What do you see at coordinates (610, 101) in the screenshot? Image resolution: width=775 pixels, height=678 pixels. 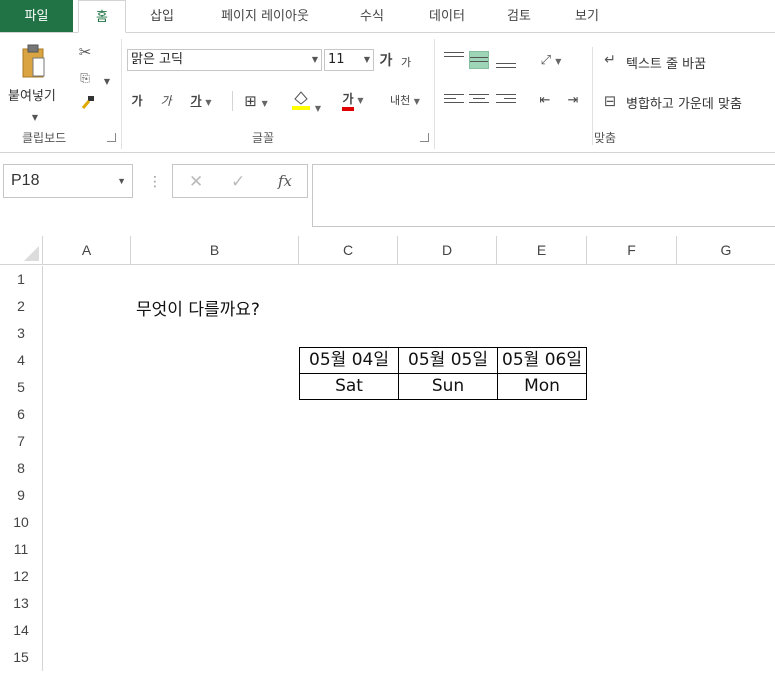 I see `merge-center-icon: ⊟` at bounding box center [610, 101].